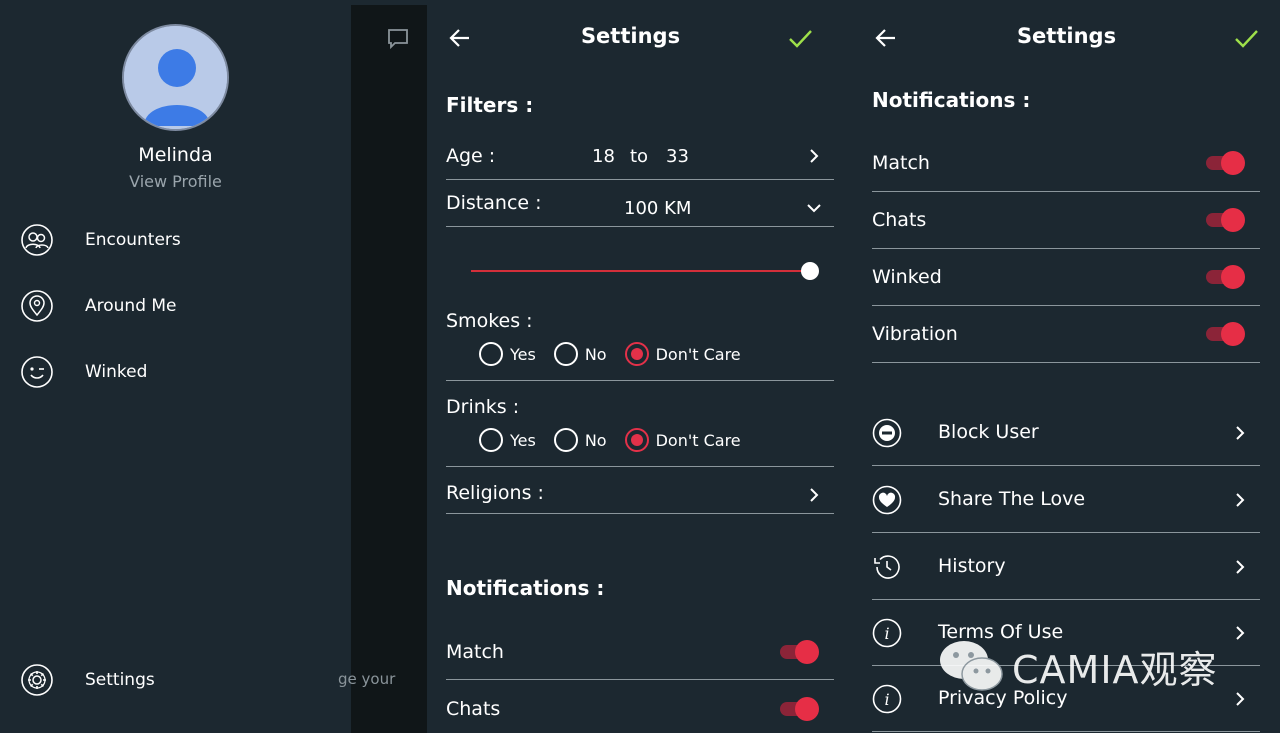  Describe the element at coordinates (640, 491) in the screenshot. I see `religions-row: Religions :` at that location.